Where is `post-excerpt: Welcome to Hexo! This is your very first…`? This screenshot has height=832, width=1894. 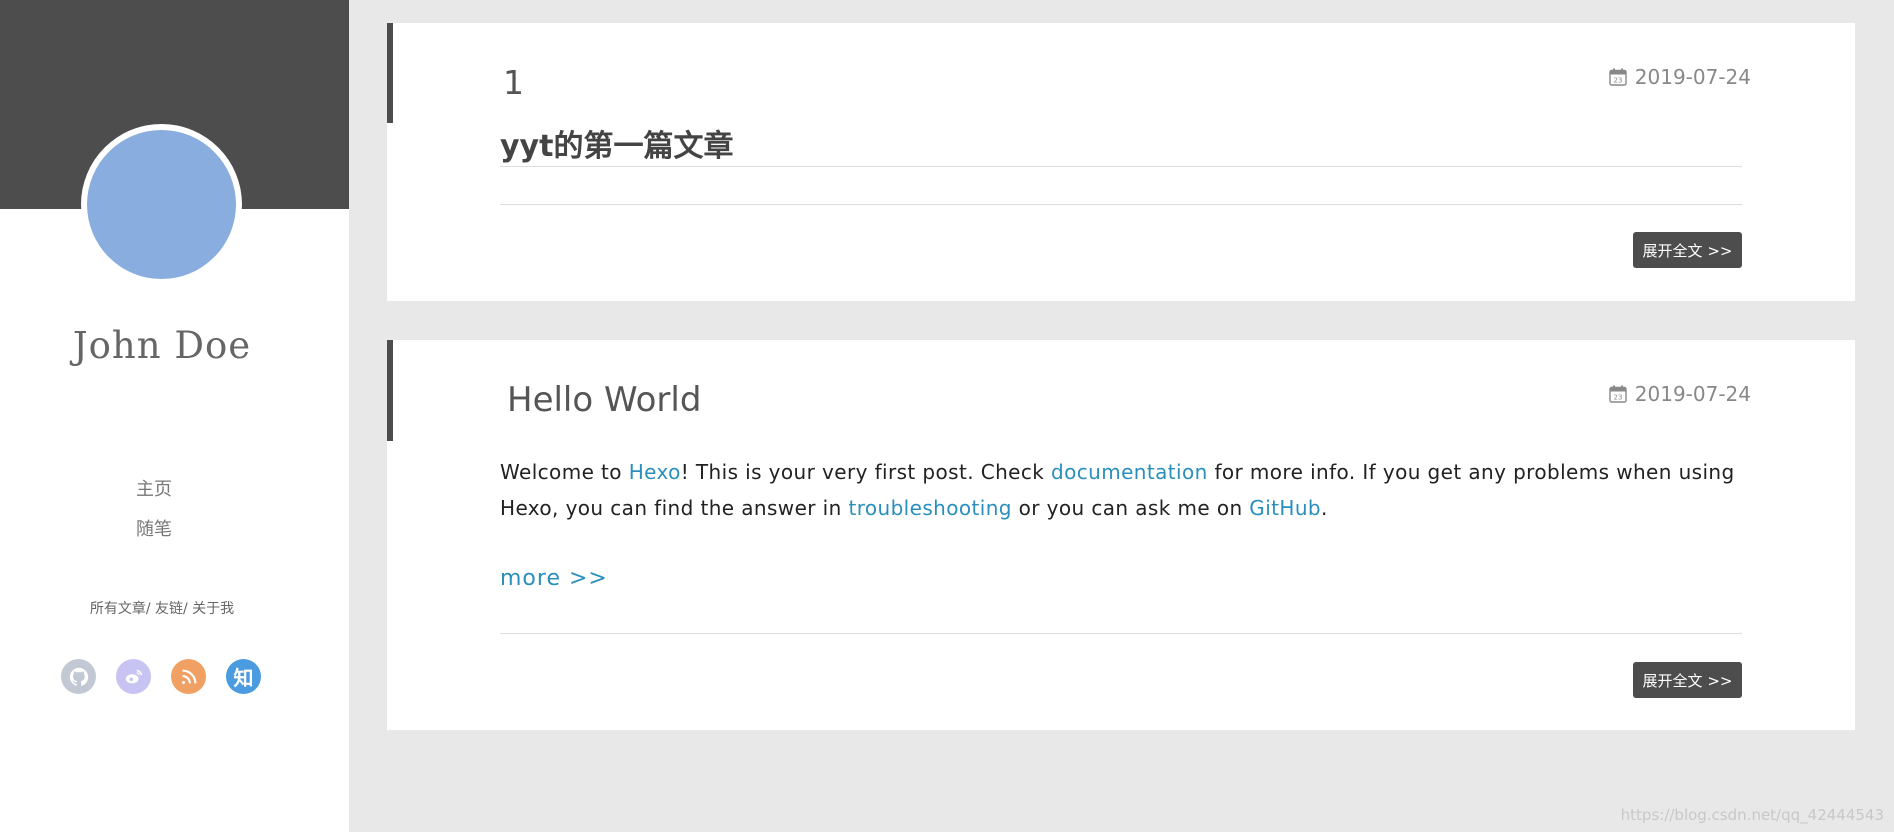
post-excerpt: Welcome to Hexo! This is your very first… is located at coordinates (1121, 490).